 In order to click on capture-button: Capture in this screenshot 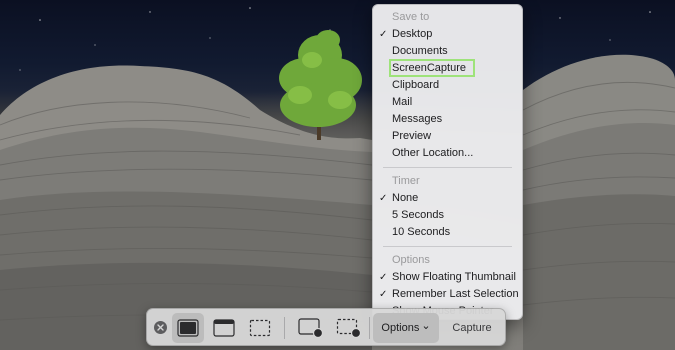, I will do `click(472, 328)`.